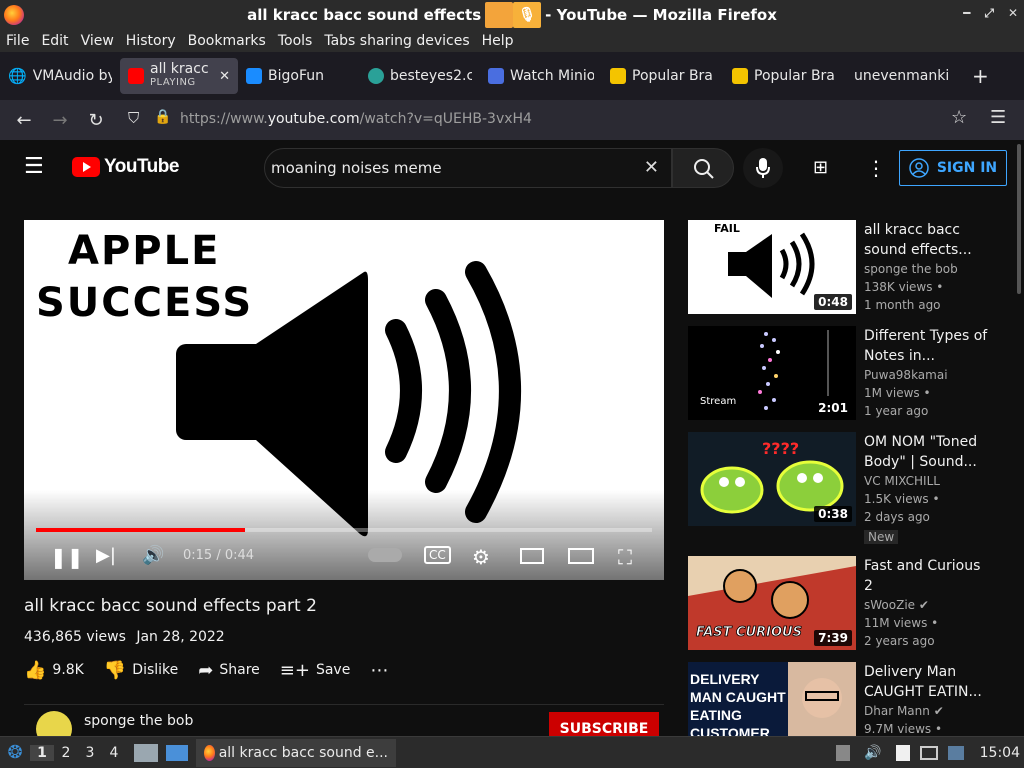  Describe the element at coordinates (1019, 219) in the screenshot. I see `scrollbar-thumb` at that location.